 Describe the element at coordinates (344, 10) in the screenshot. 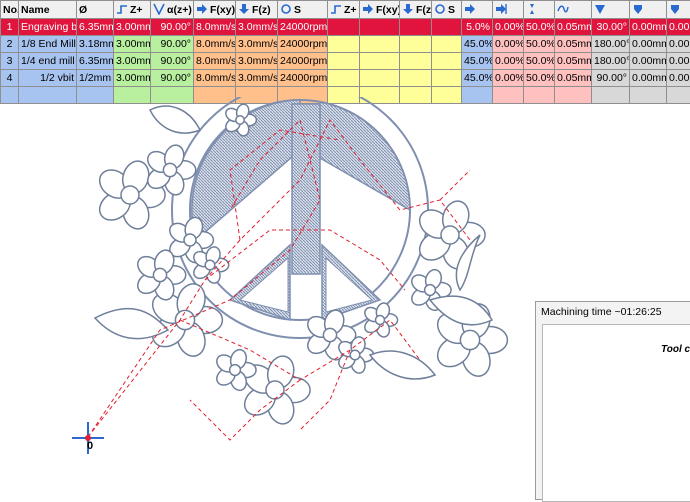

I see `header-zplus-2: Z+` at that location.